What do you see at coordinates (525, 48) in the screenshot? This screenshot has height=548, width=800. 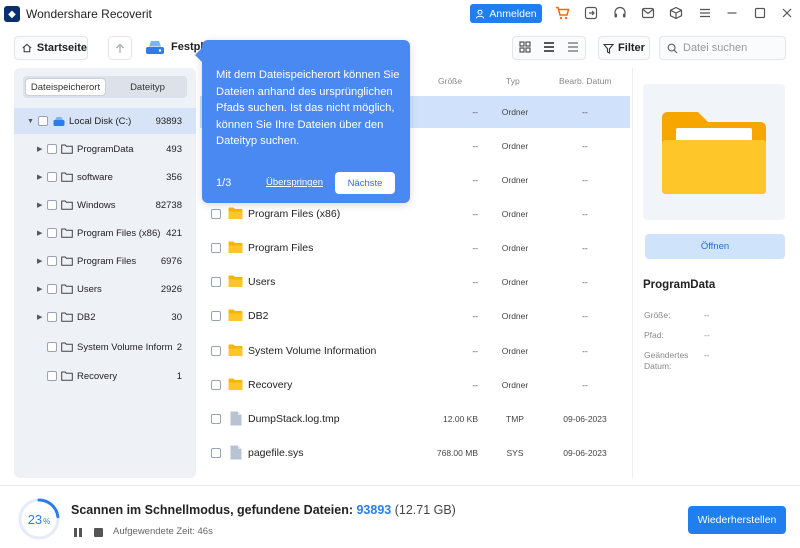 I see `grid-view-icon` at bounding box center [525, 48].